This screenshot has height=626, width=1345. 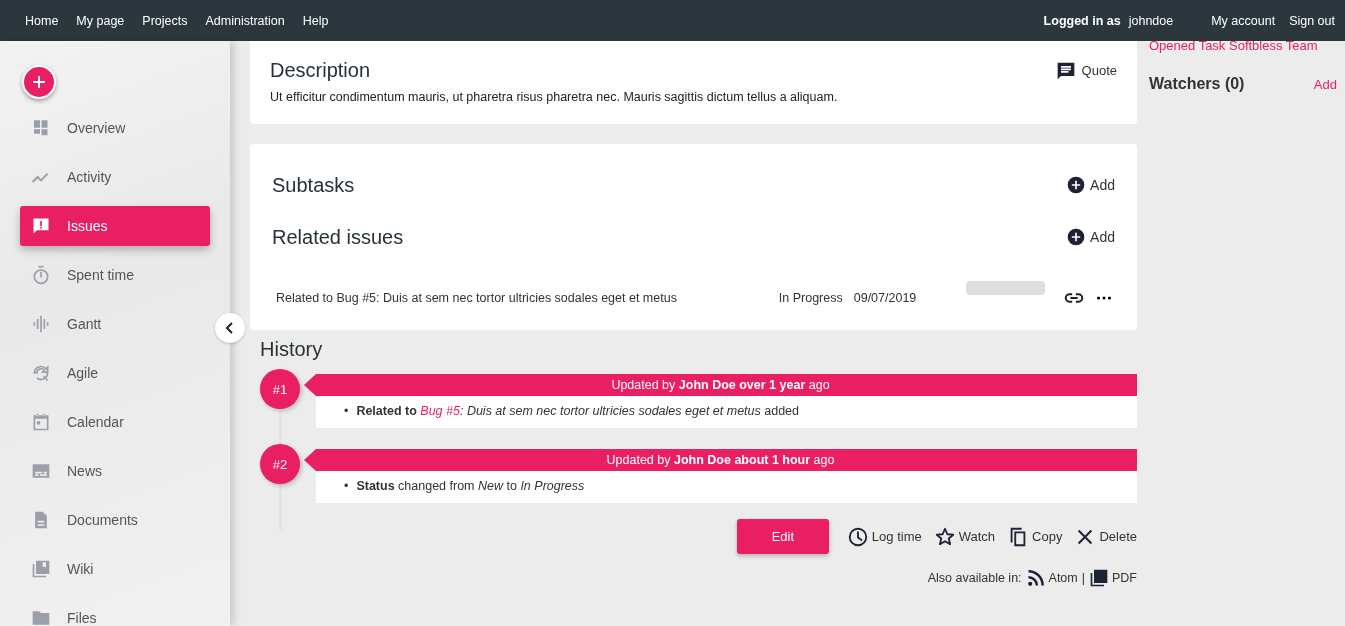 I want to click on menu-link: My page, so click(x=100, y=20).